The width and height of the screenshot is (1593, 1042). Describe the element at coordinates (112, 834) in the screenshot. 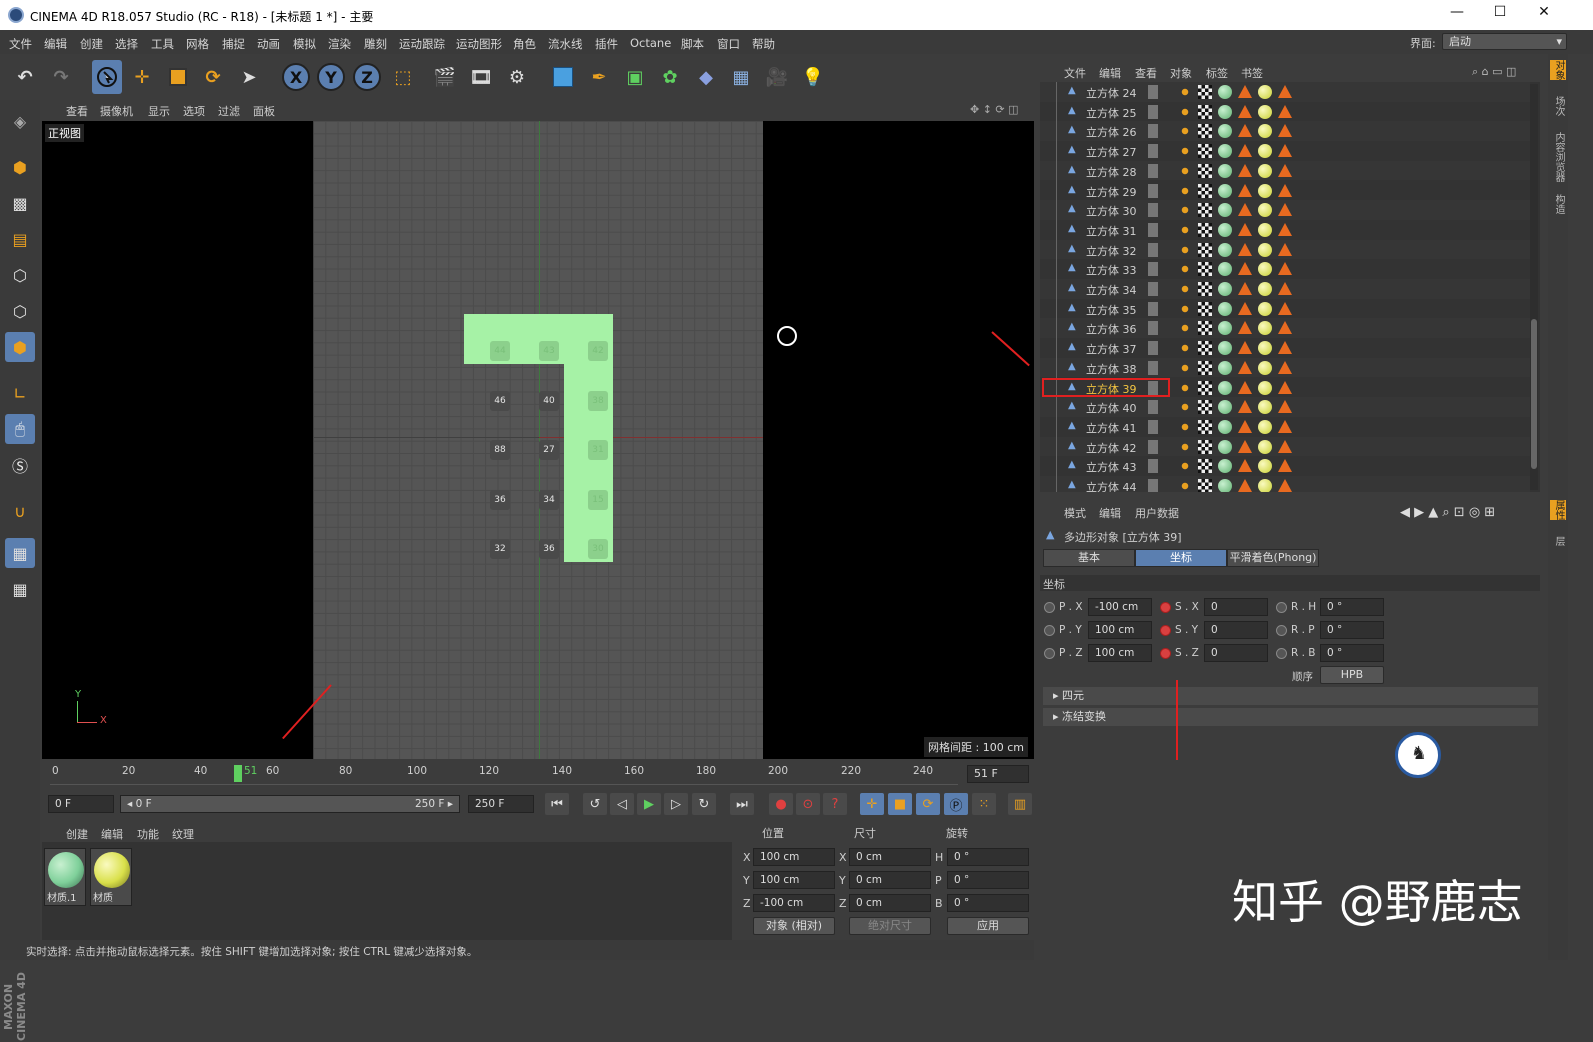

I see `mat-menu-edit: 编辑` at that location.